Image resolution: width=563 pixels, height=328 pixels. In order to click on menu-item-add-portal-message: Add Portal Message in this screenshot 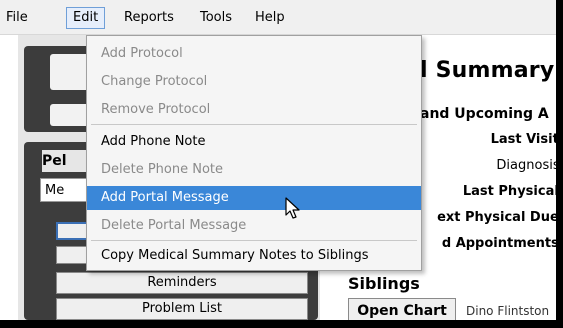, I will do `click(254, 198)`.